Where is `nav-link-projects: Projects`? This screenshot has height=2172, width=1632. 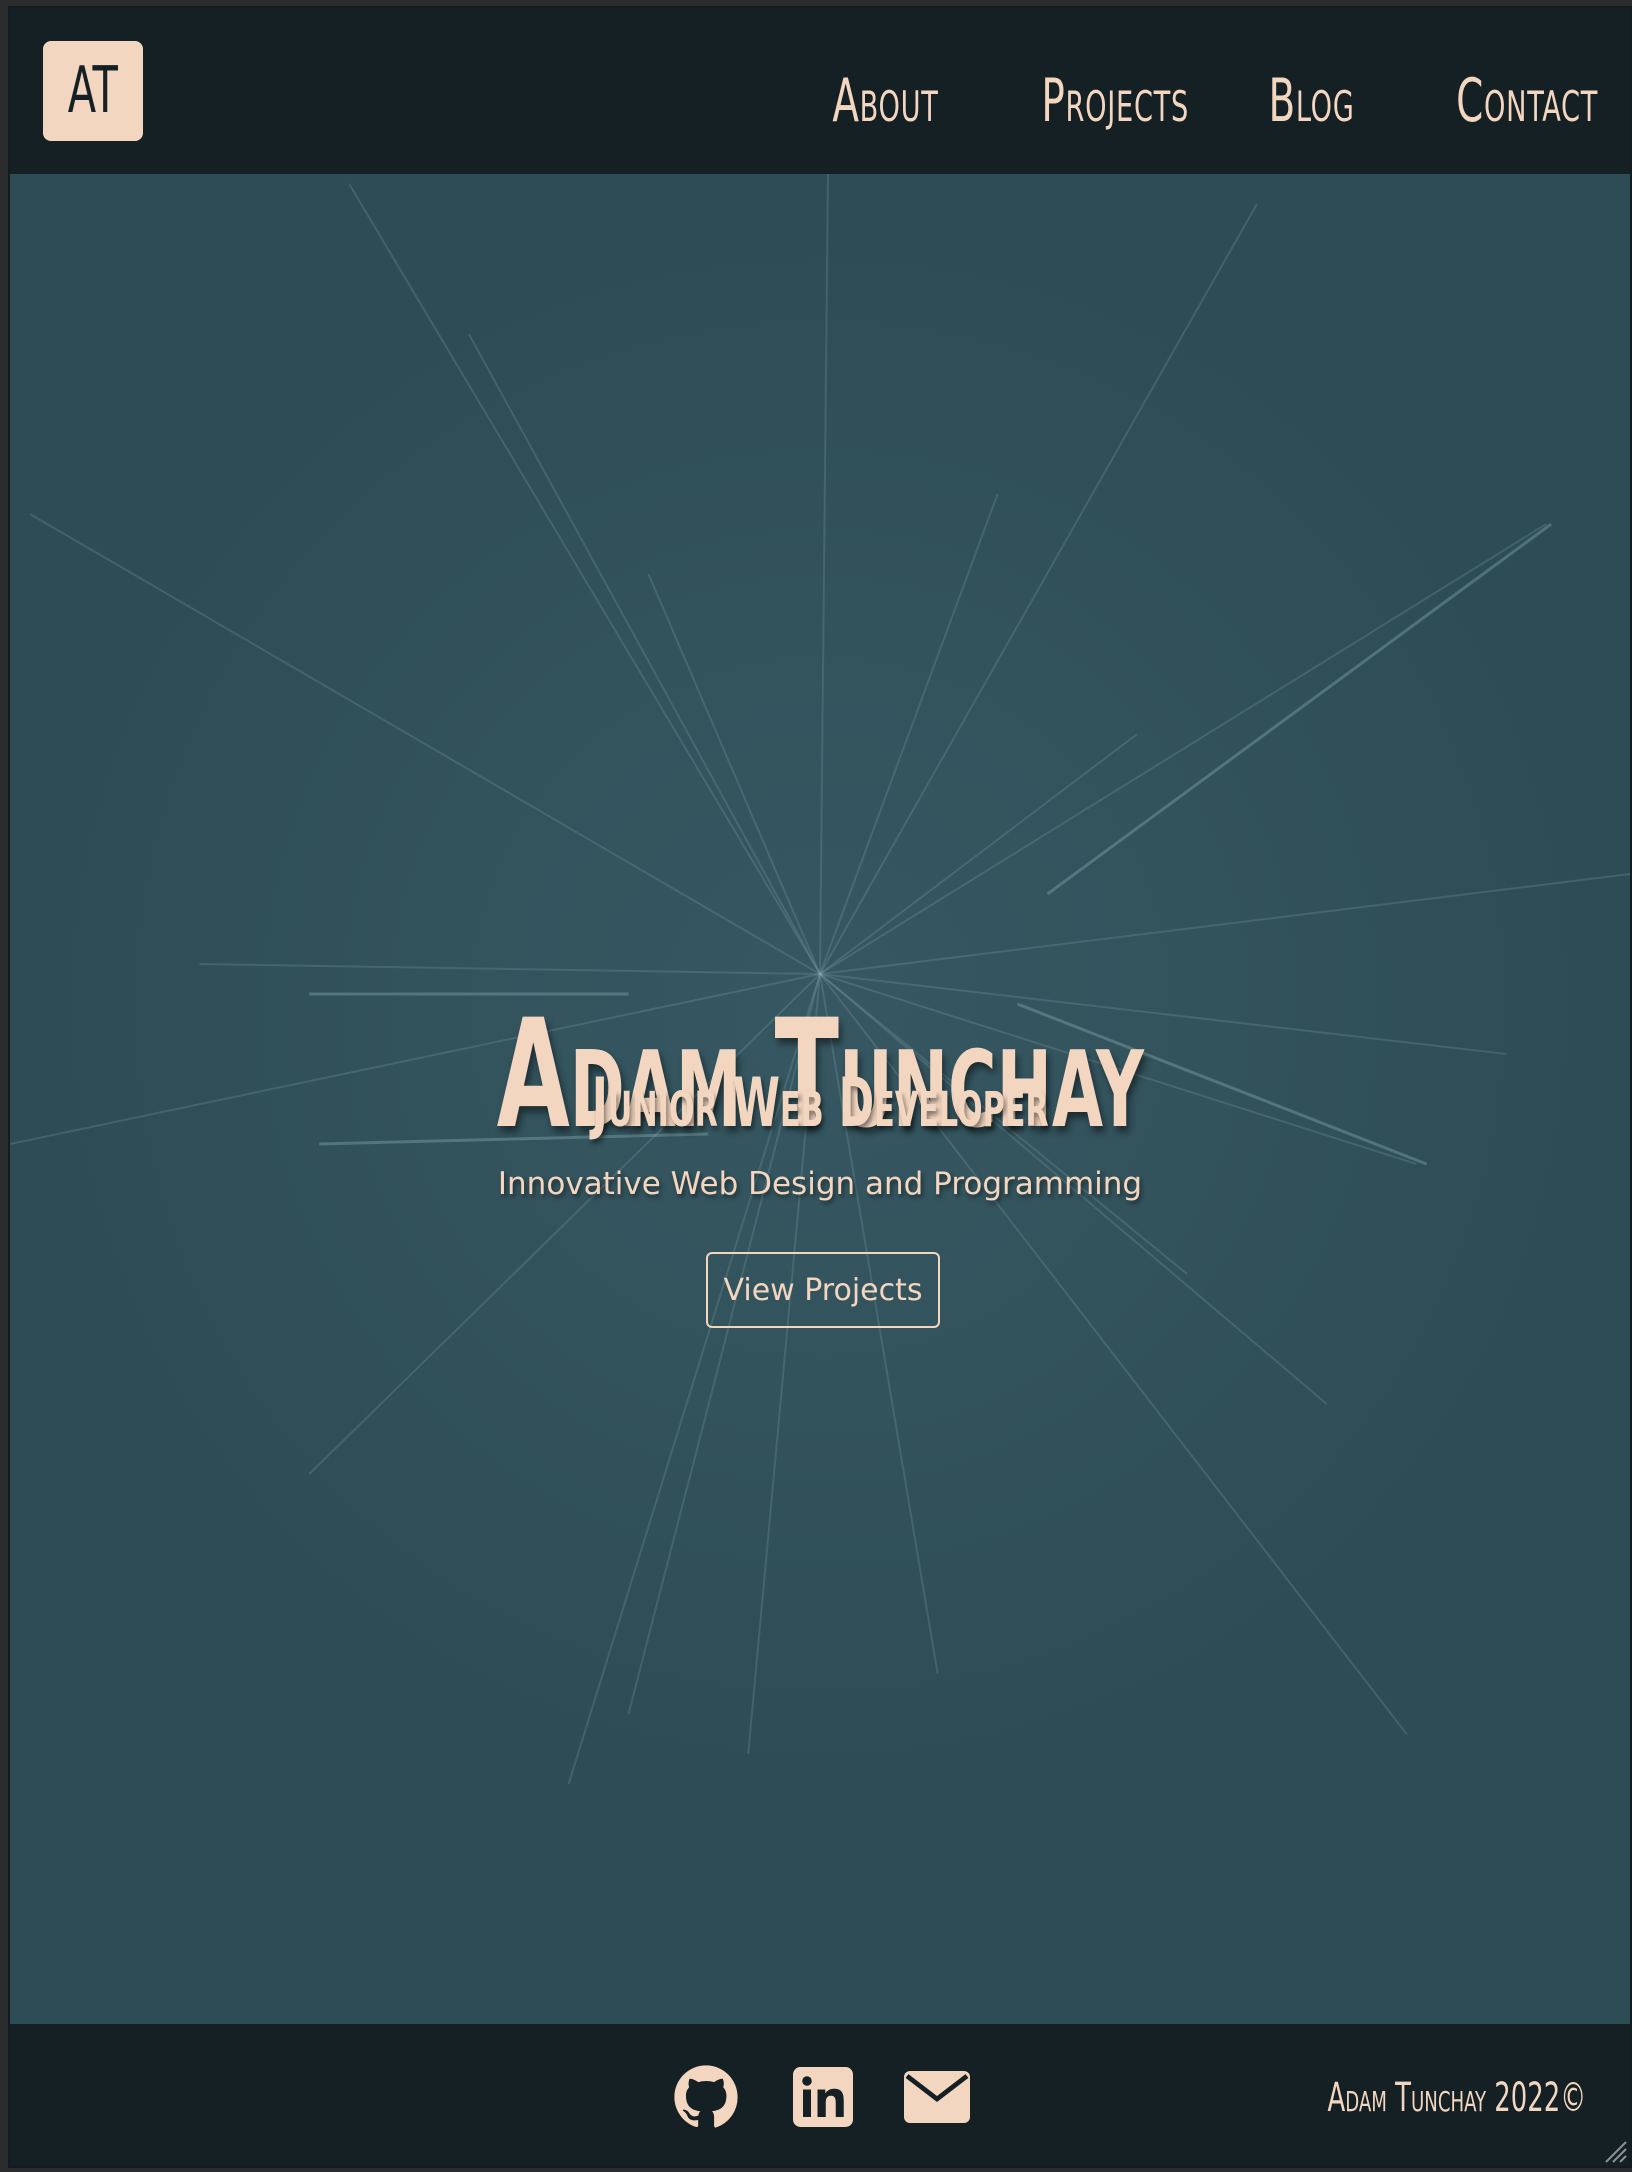
nav-link-projects: Projects is located at coordinates (1116, 101).